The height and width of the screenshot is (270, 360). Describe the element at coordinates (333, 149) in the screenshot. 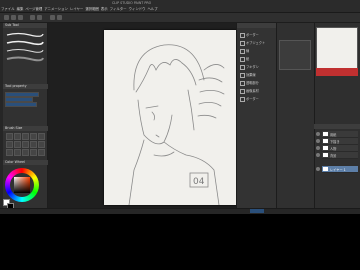

I see `layer-name: 人物` at that location.